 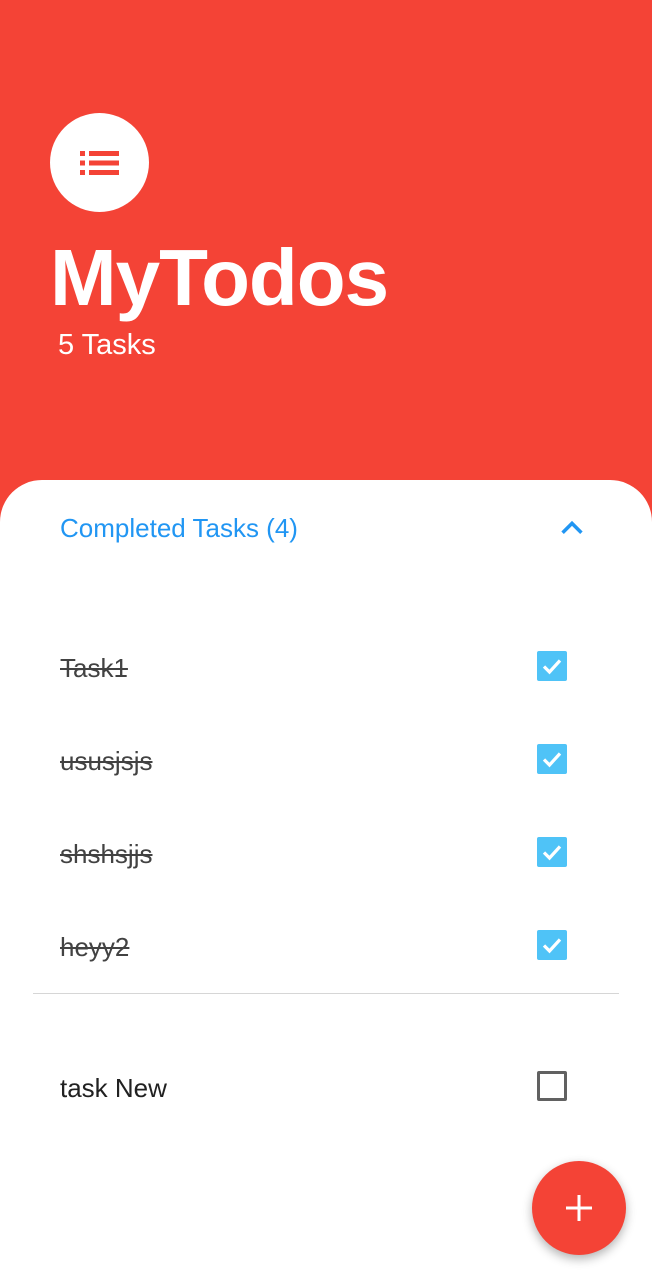 I want to click on task-label: ususjsjs, so click(x=106, y=761).